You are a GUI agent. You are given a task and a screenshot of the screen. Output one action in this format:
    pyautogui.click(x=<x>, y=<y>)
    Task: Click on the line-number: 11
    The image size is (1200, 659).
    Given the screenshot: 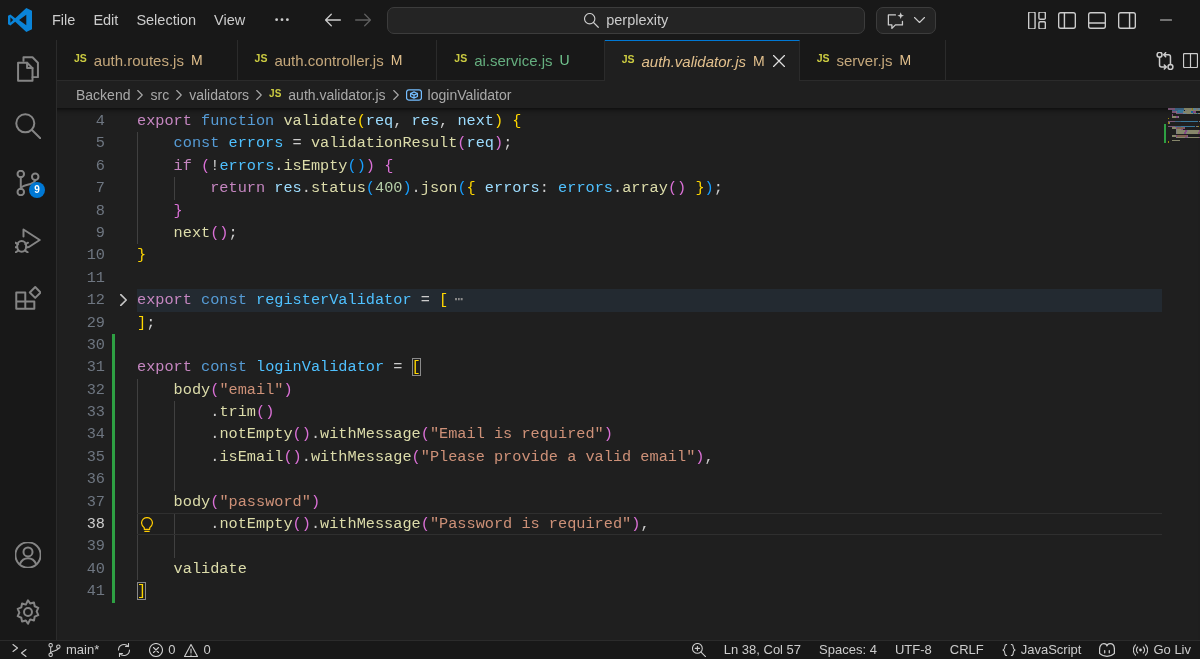 What is the action you would take?
    pyautogui.click(x=95, y=278)
    